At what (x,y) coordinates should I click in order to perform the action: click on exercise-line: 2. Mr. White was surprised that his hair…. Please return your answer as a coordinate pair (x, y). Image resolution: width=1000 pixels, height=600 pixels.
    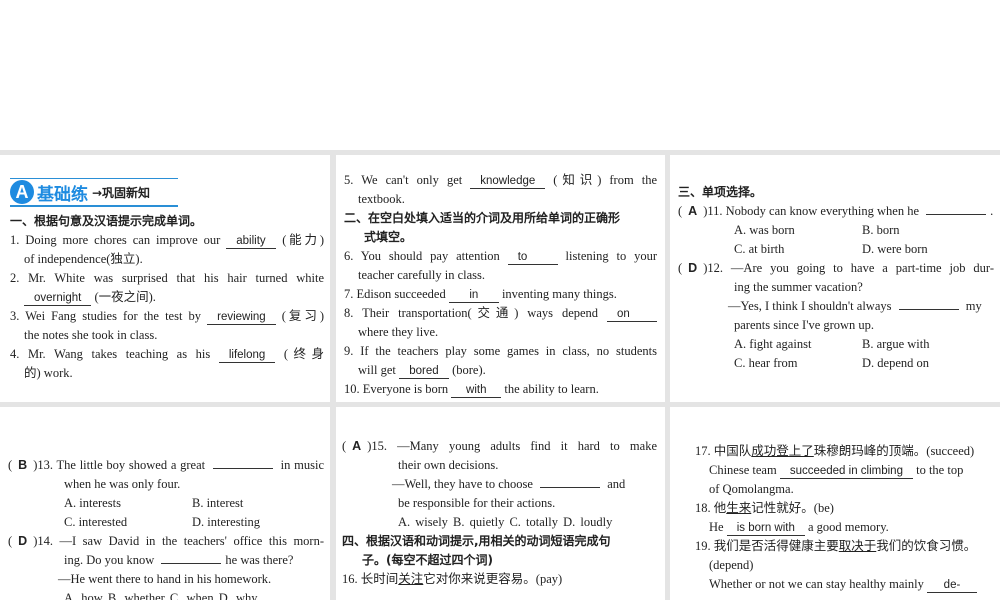
    Looking at the image, I should click on (167, 278).